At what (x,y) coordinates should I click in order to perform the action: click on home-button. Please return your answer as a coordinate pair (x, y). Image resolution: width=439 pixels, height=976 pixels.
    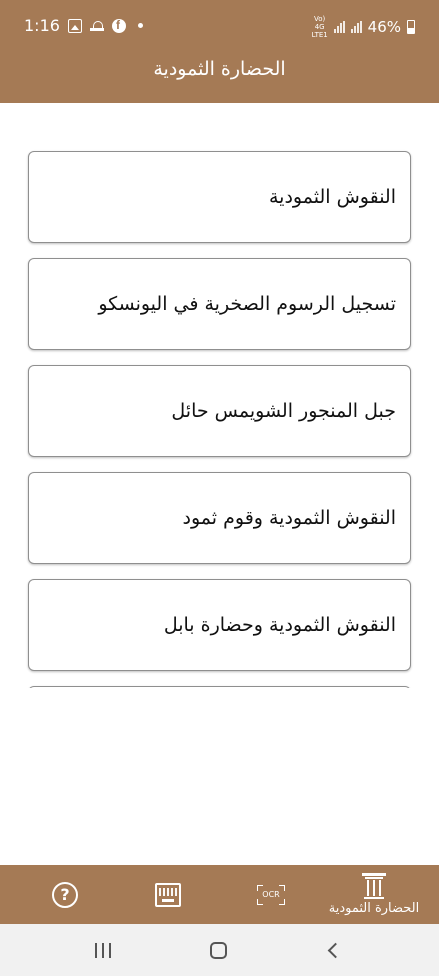
    Looking at the image, I should click on (218, 950).